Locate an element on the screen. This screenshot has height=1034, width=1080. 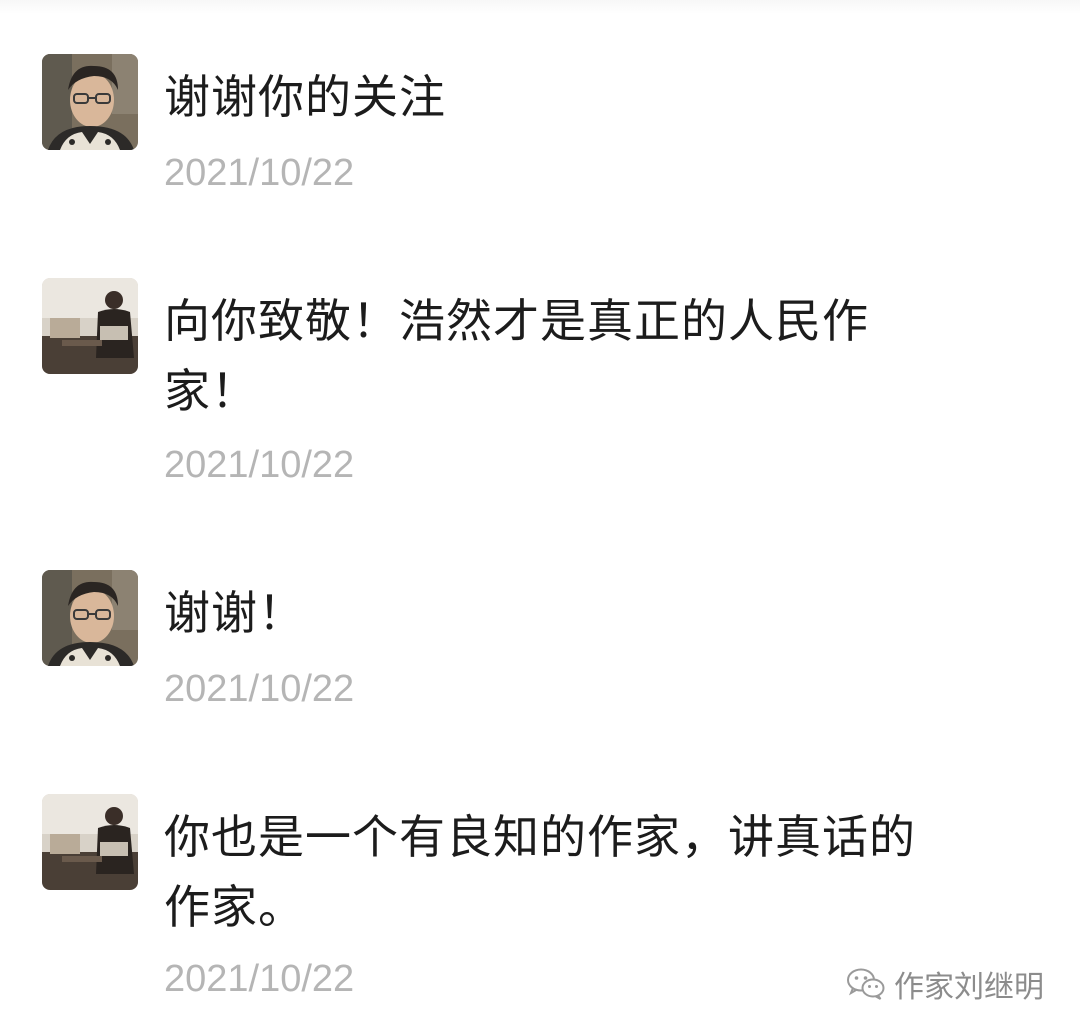
comment-text: 向你致敬！浩然才是真正的人民作 家！ is located at coordinates (516, 356).